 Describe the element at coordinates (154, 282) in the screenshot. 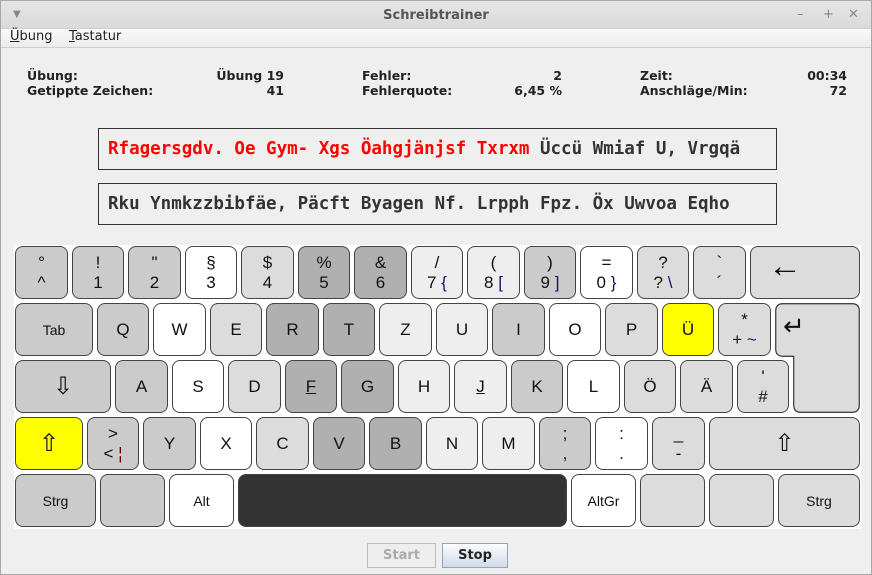

I see `key-label: 2` at that location.